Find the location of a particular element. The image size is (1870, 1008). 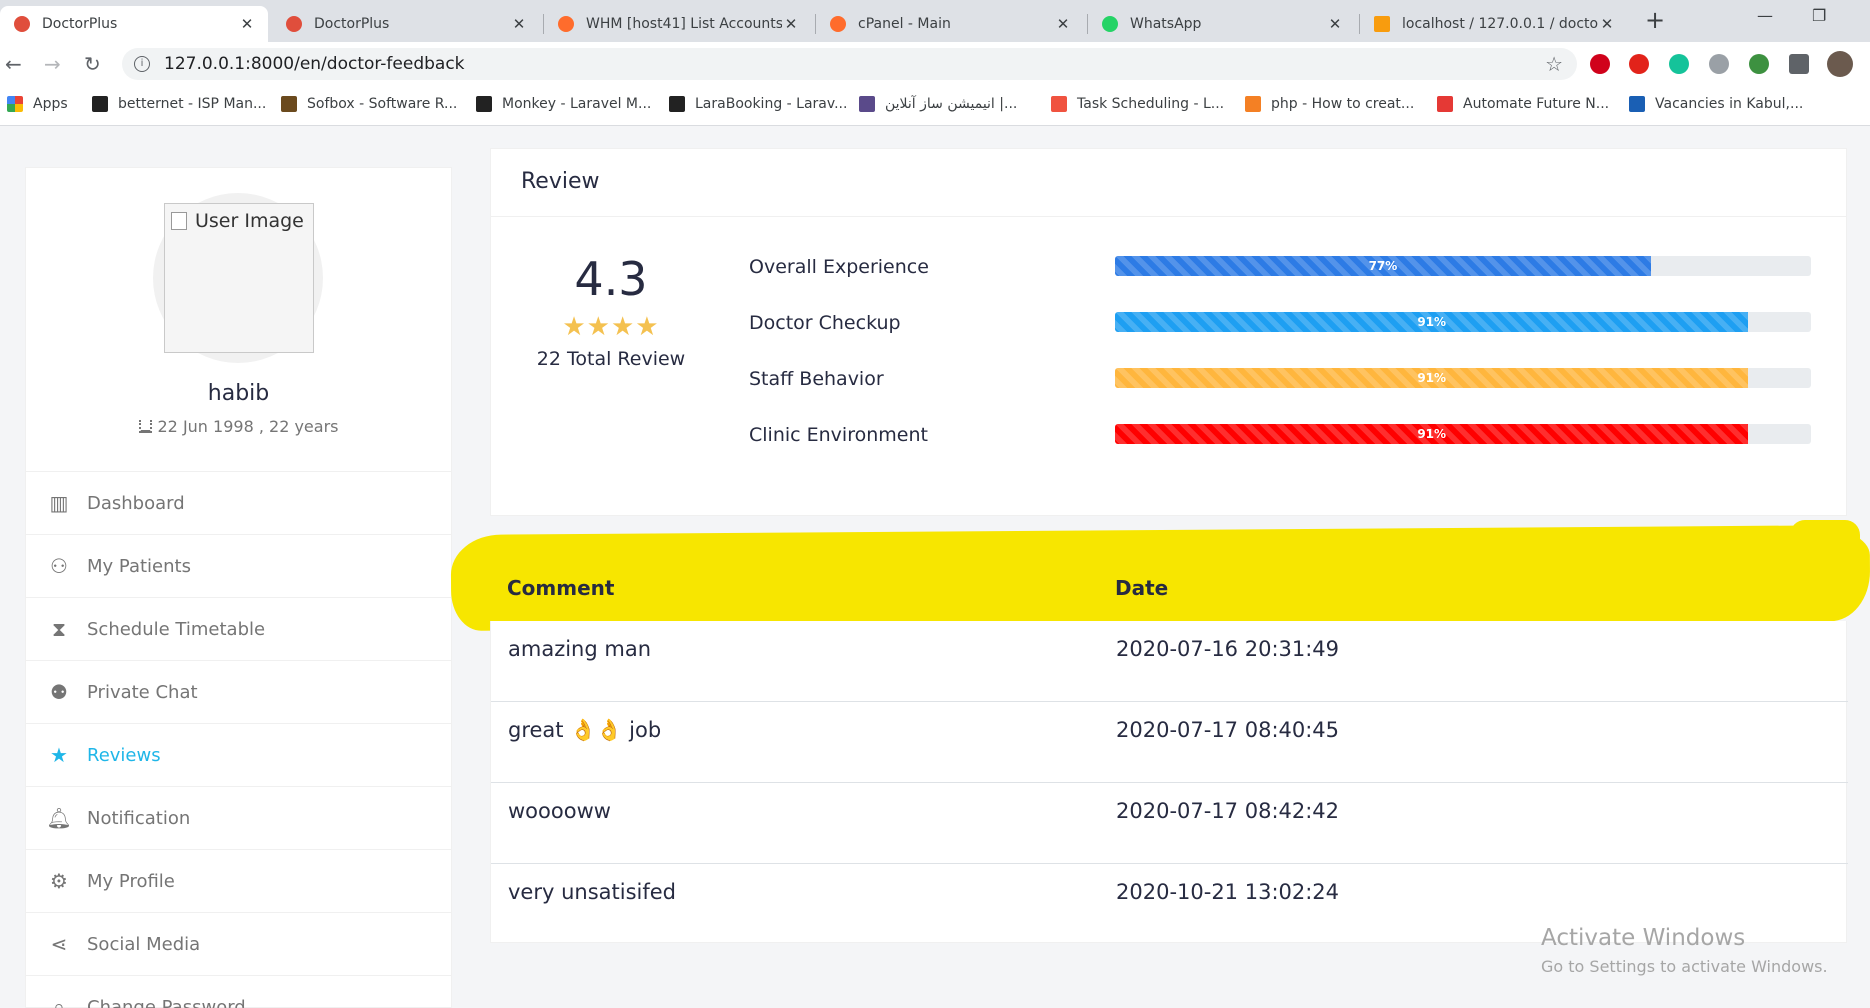

date-cell: 2020-07-16 20:31:49 is located at coordinates (1228, 649).